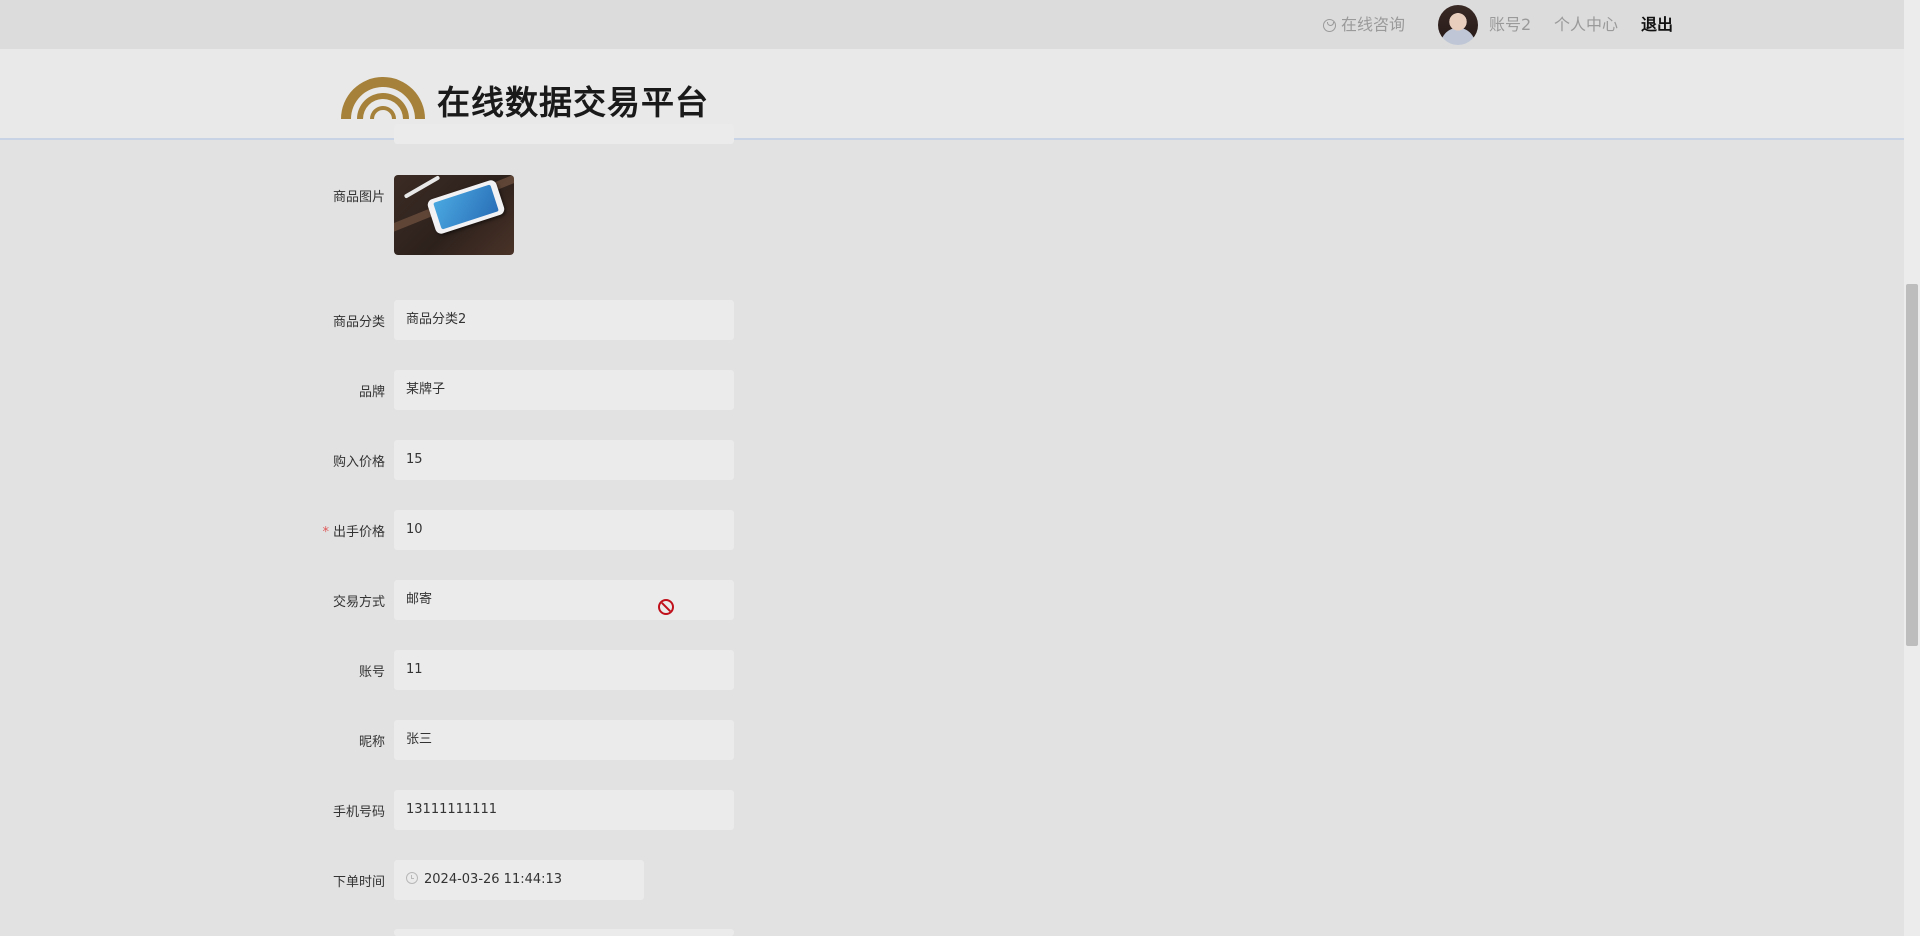 The height and width of the screenshot is (936, 1920). I want to click on username-link: 账号2, so click(1510, 24).